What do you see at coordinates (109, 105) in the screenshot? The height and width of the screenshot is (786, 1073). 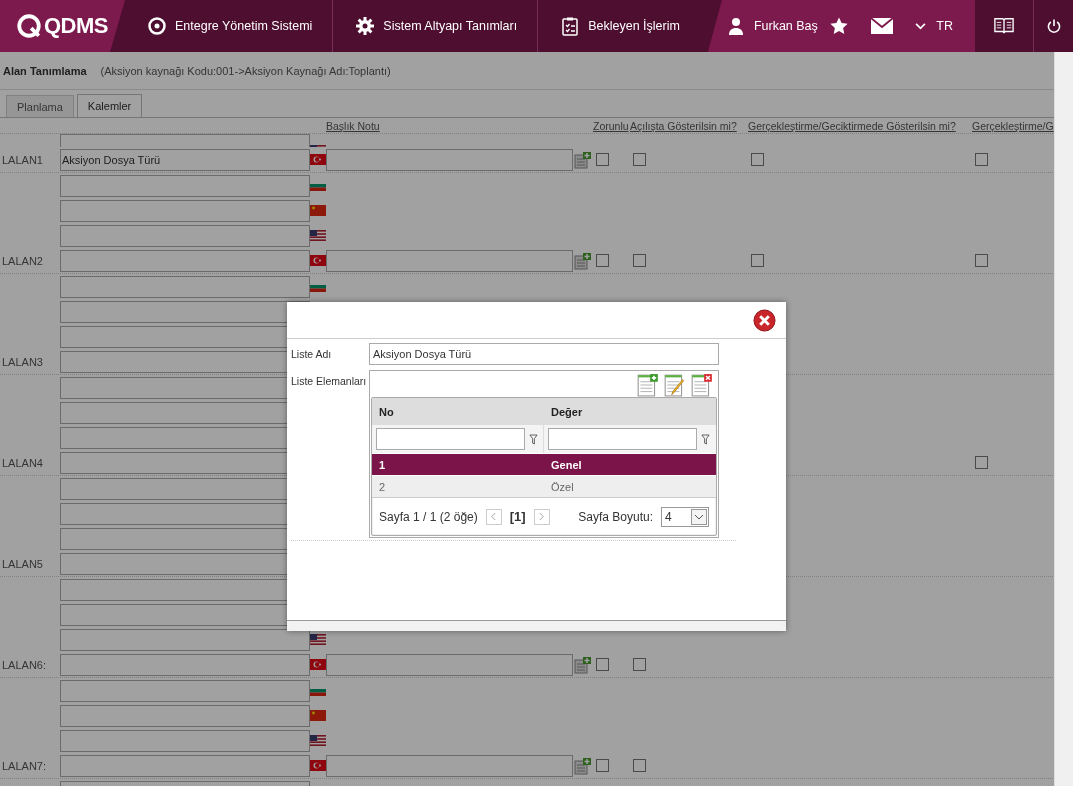 I see `tab: Kalemler` at bounding box center [109, 105].